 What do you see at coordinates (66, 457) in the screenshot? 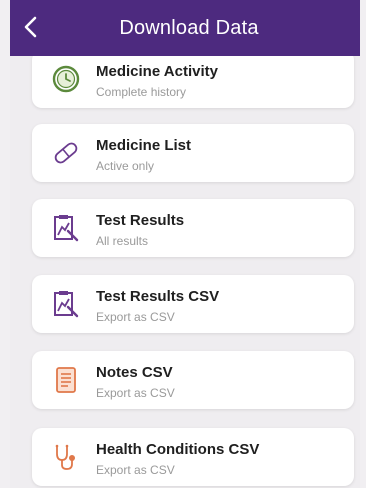
I see `stethoscope-icon` at bounding box center [66, 457].